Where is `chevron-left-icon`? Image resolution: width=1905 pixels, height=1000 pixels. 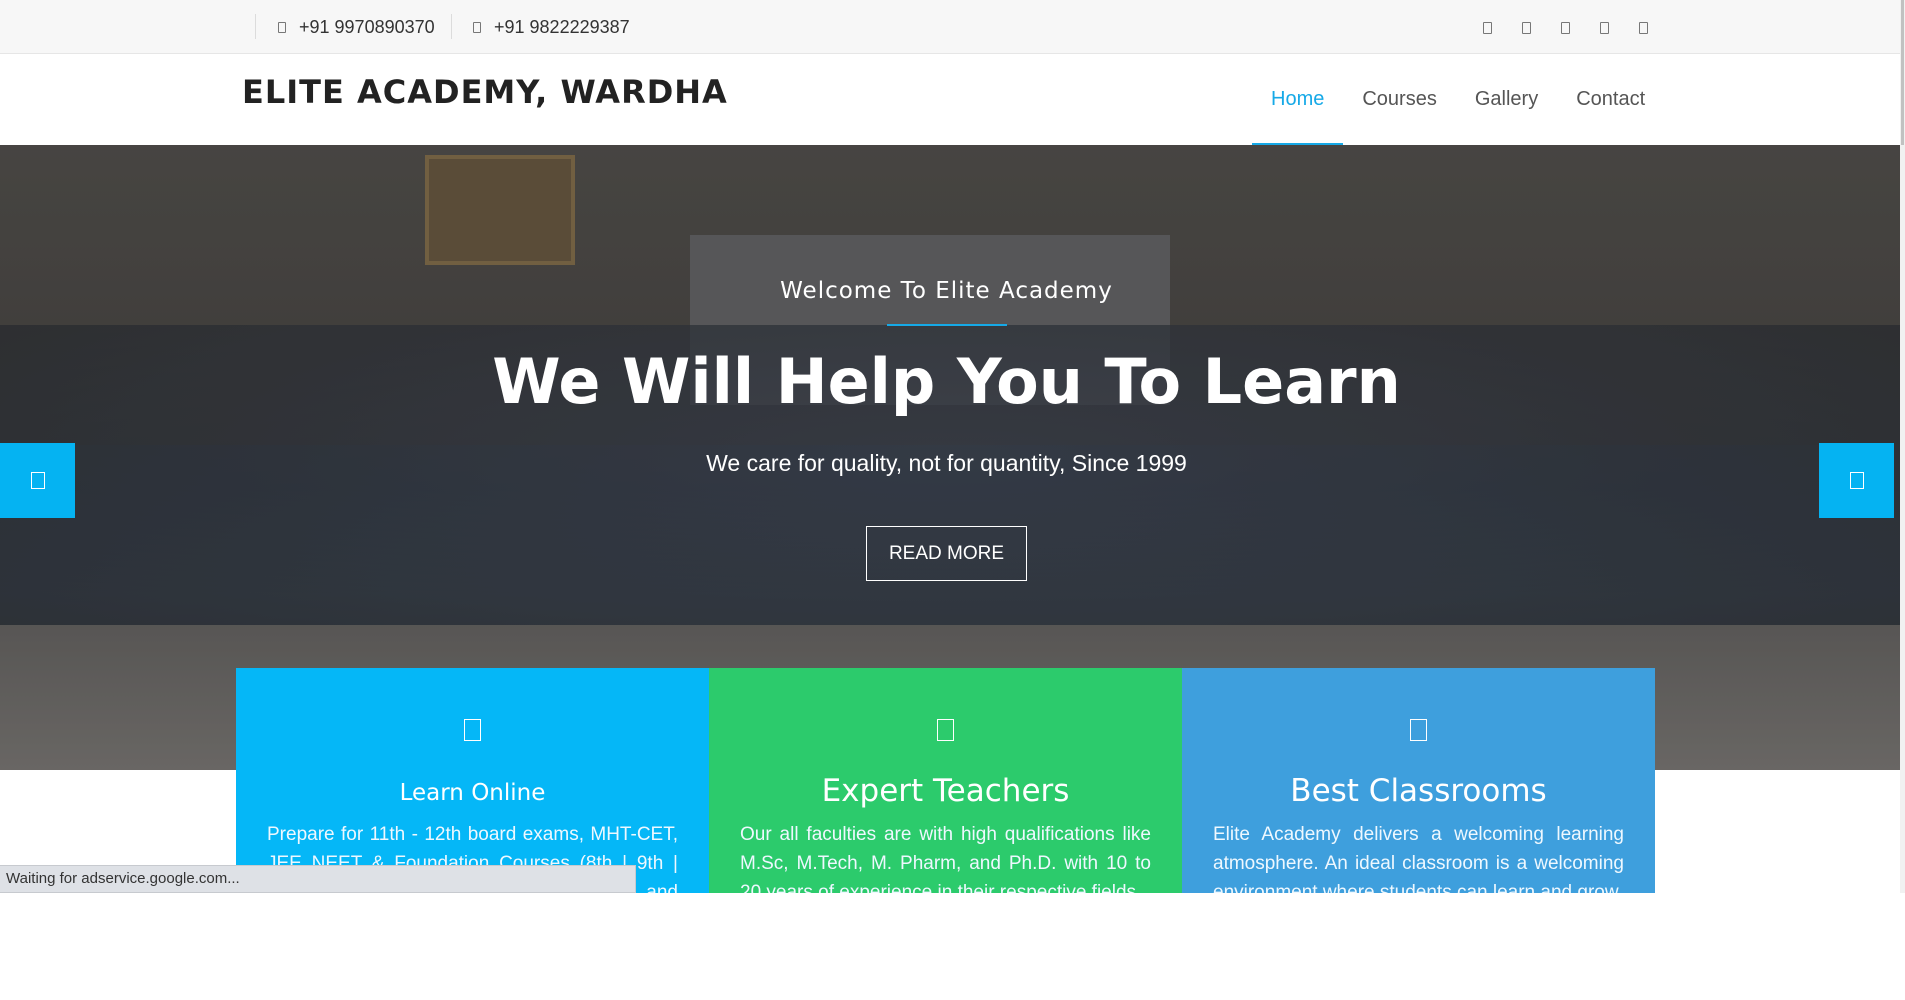 chevron-left-icon is located at coordinates (38, 480).